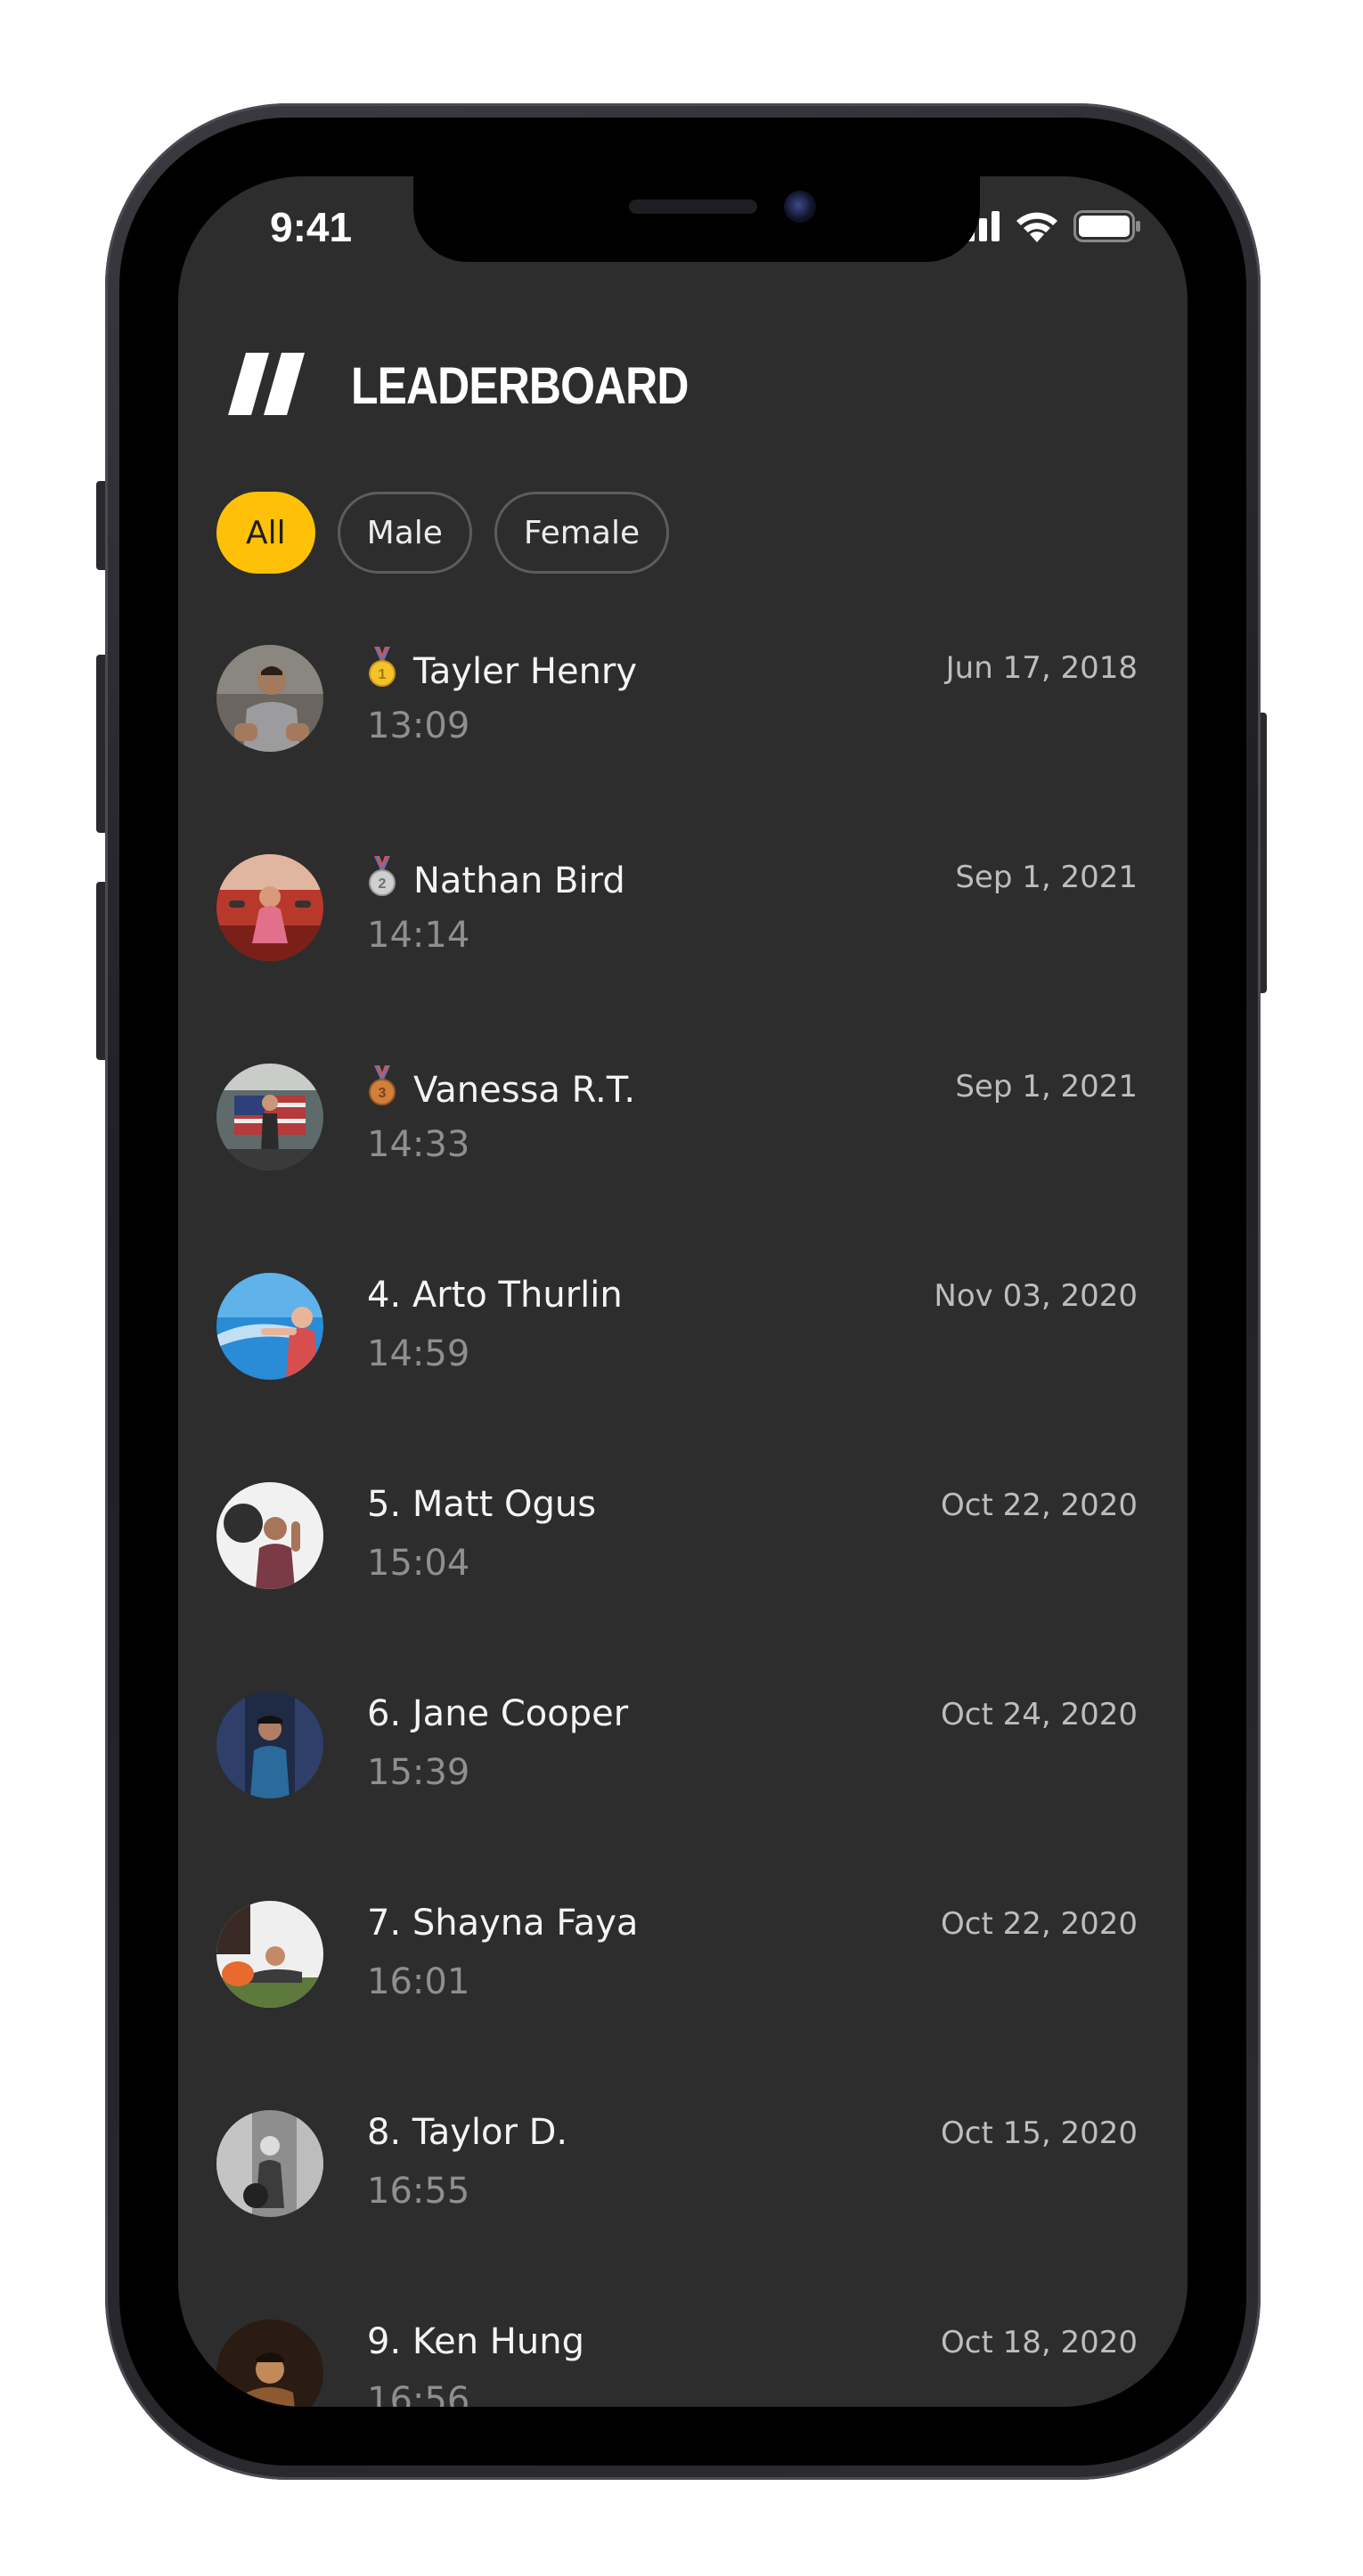 The width and height of the screenshot is (1363, 2576). I want to click on battery-icon, so click(1107, 226).